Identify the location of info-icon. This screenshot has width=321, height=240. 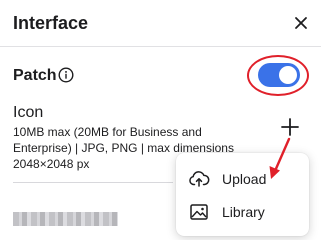
(66, 75).